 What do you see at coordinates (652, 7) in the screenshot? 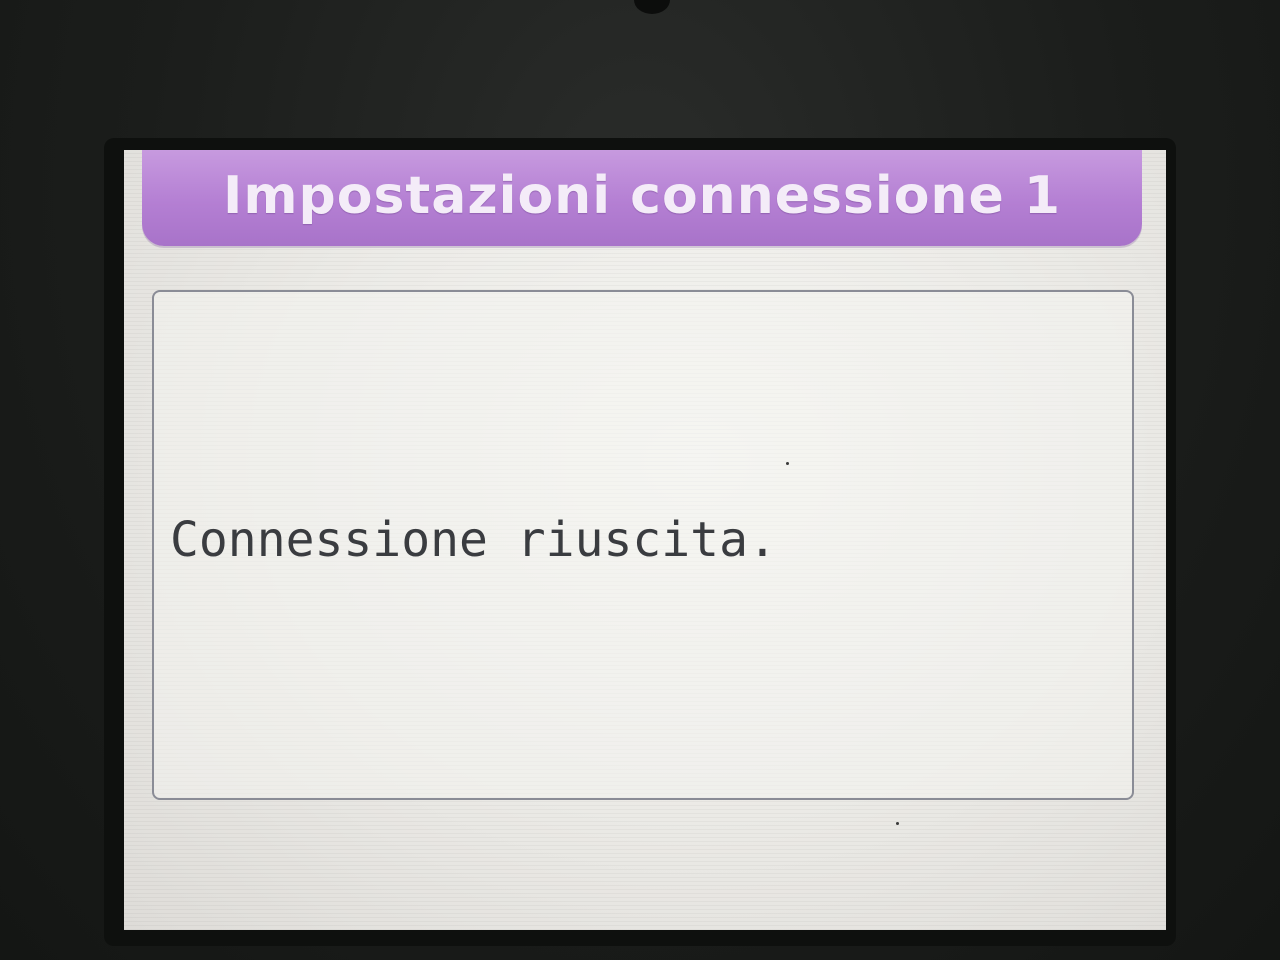
I see `camera-icon` at bounding box center [652, 7].